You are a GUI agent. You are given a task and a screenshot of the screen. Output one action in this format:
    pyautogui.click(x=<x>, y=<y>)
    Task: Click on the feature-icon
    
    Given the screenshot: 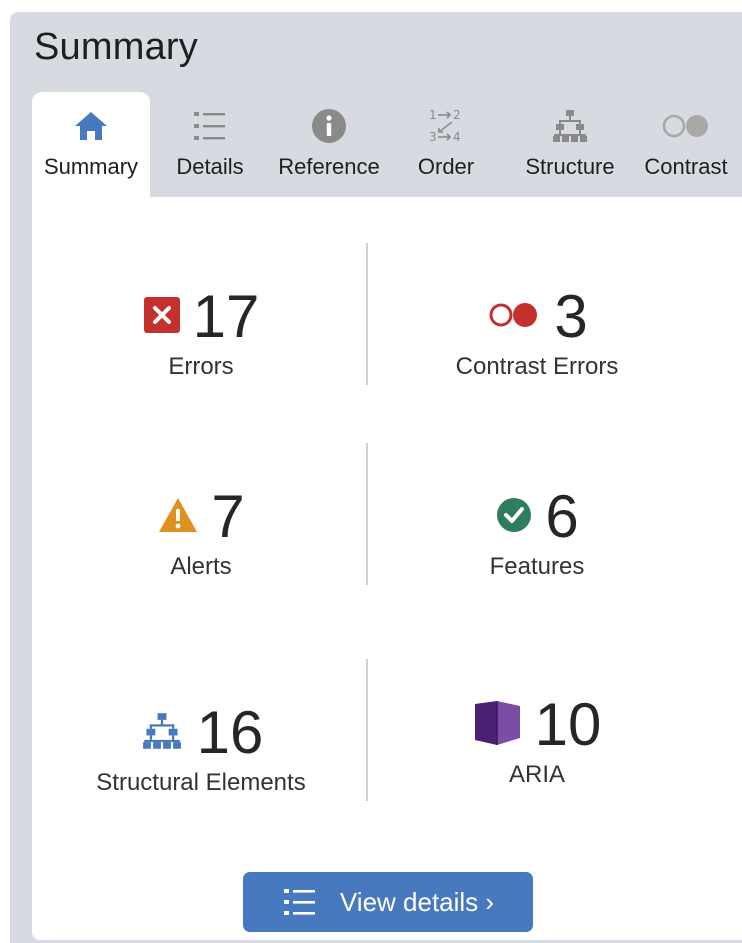 What is the action you would take?
    pyautogui.click(x=514, y=517)
    